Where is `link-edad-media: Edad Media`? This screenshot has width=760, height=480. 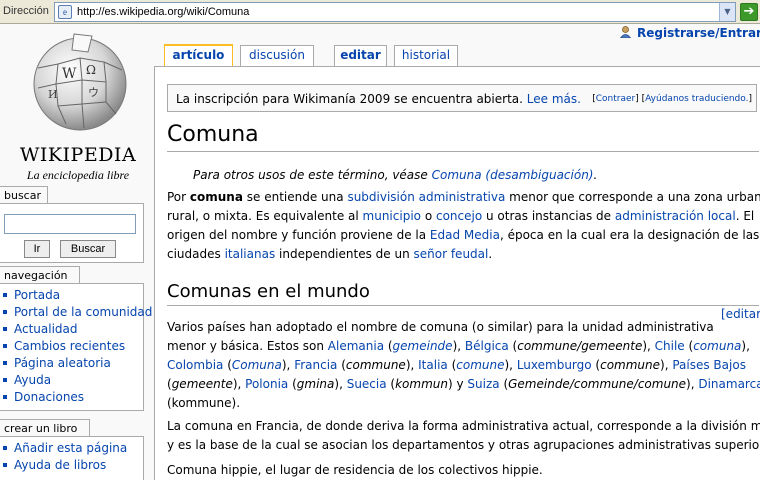 link-edad-media: Edad Media is located at coordinates (465, 235).